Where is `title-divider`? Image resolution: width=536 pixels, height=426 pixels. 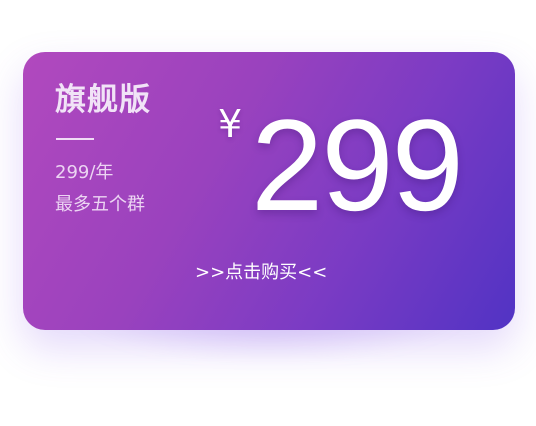
title-divider is located at coordinates (75, 139).